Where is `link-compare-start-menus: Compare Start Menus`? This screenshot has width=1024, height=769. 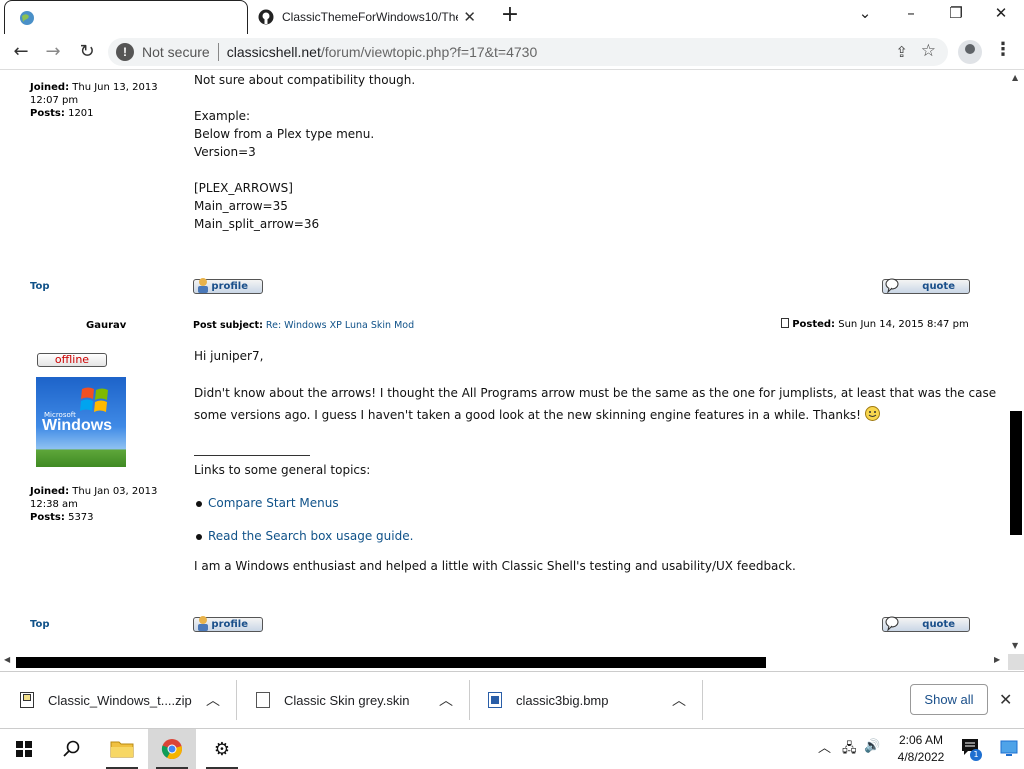
link-compare-start-menus: Compare Start Menus is located at coordinates (273, 503).